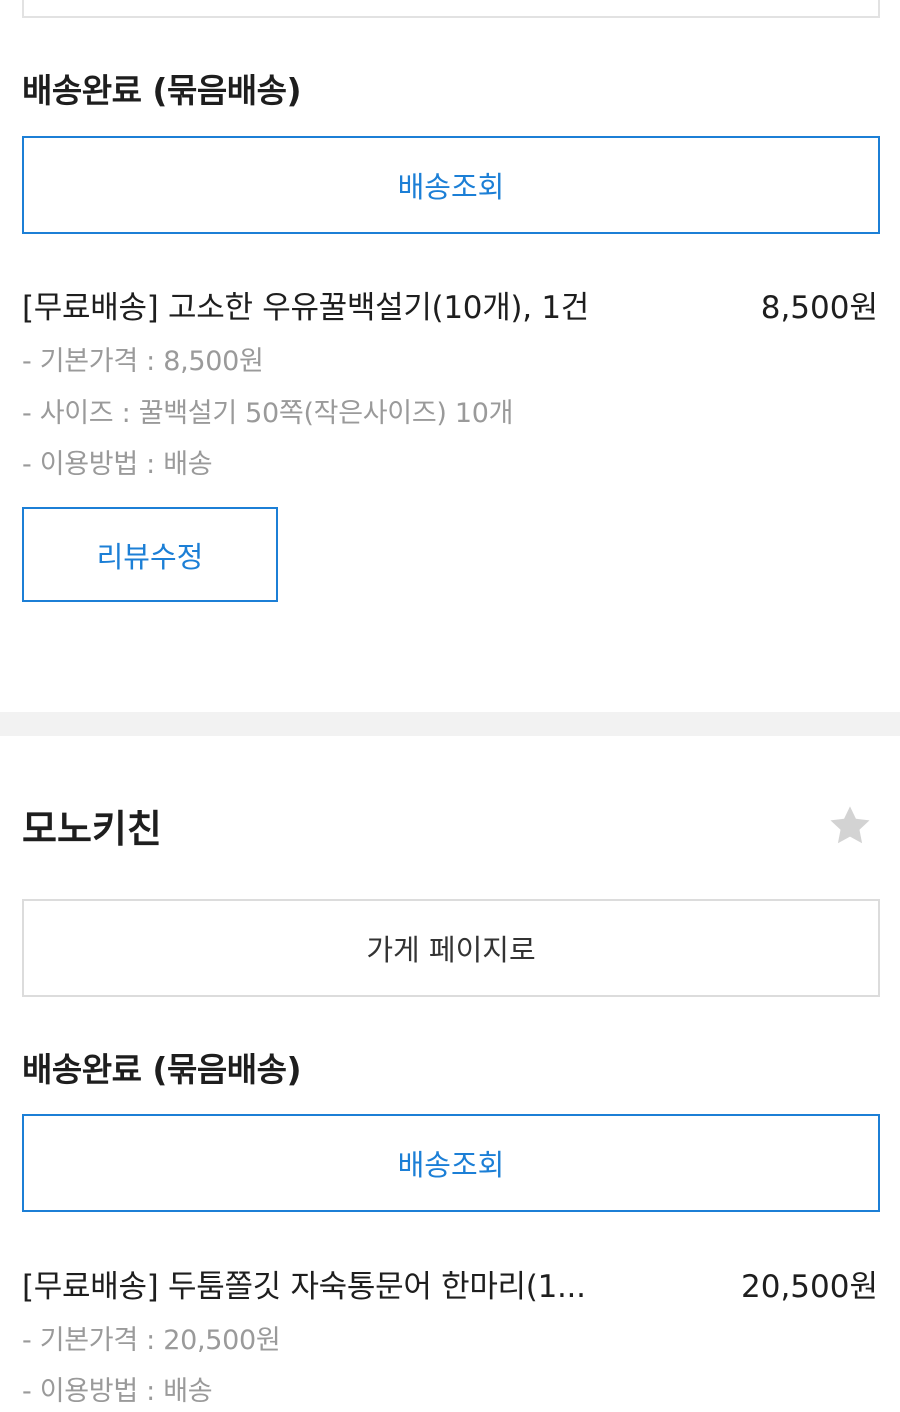 The height and width of the screenshot is (1412, 900). Describe the element at coordinates (451, 948) in the screenshot. I see `store-page-button: 가게 페이지로` at that location.